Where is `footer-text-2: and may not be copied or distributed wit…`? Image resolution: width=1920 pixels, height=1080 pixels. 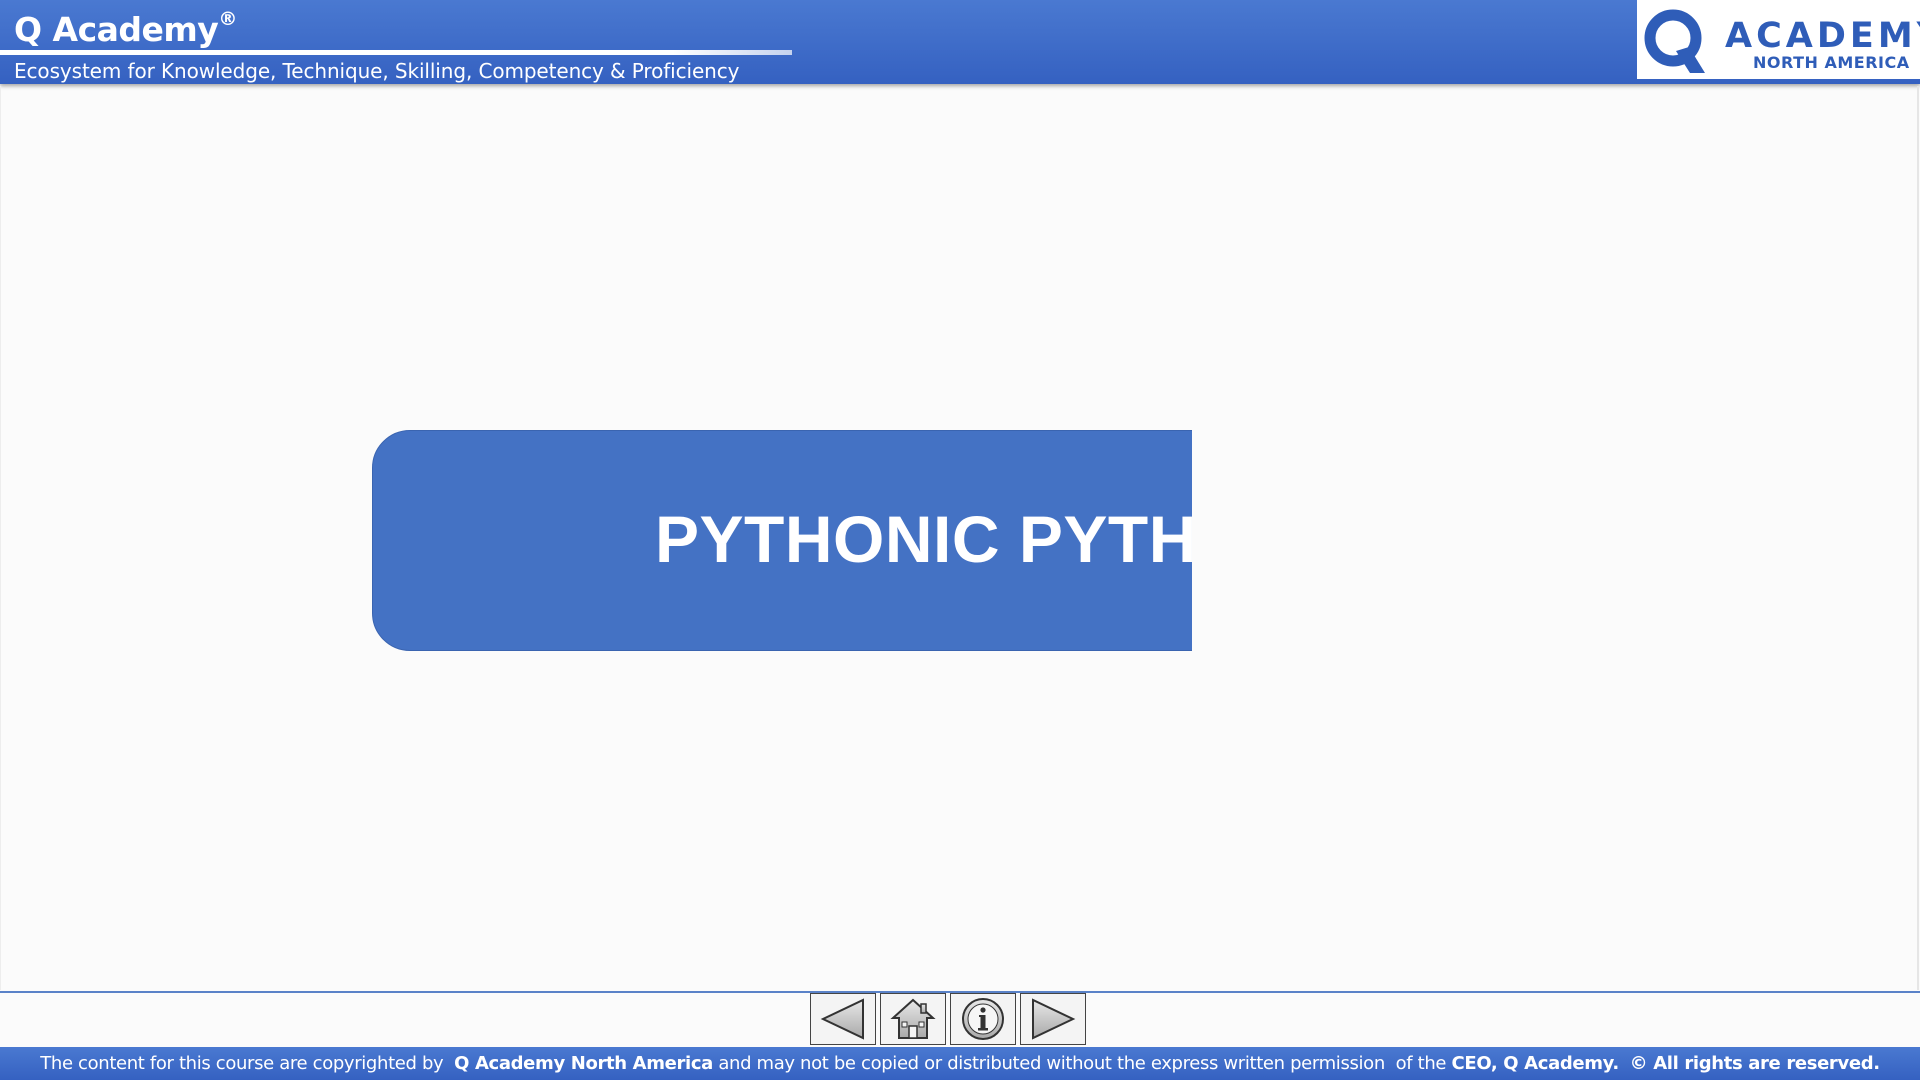
footer-text-2: and may not be copied or distributed wit… is located at coordinates (1051, 1063).